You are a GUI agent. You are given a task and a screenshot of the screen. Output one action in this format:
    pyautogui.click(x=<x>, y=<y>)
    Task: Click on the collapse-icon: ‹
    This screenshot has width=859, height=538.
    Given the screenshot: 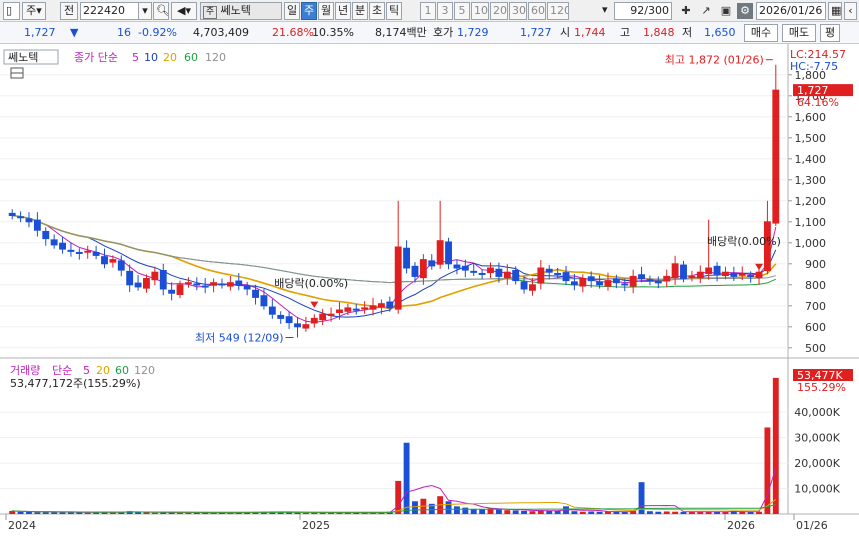 What is the action you would take?
    pyautogui.click(x=850, y=11)
    